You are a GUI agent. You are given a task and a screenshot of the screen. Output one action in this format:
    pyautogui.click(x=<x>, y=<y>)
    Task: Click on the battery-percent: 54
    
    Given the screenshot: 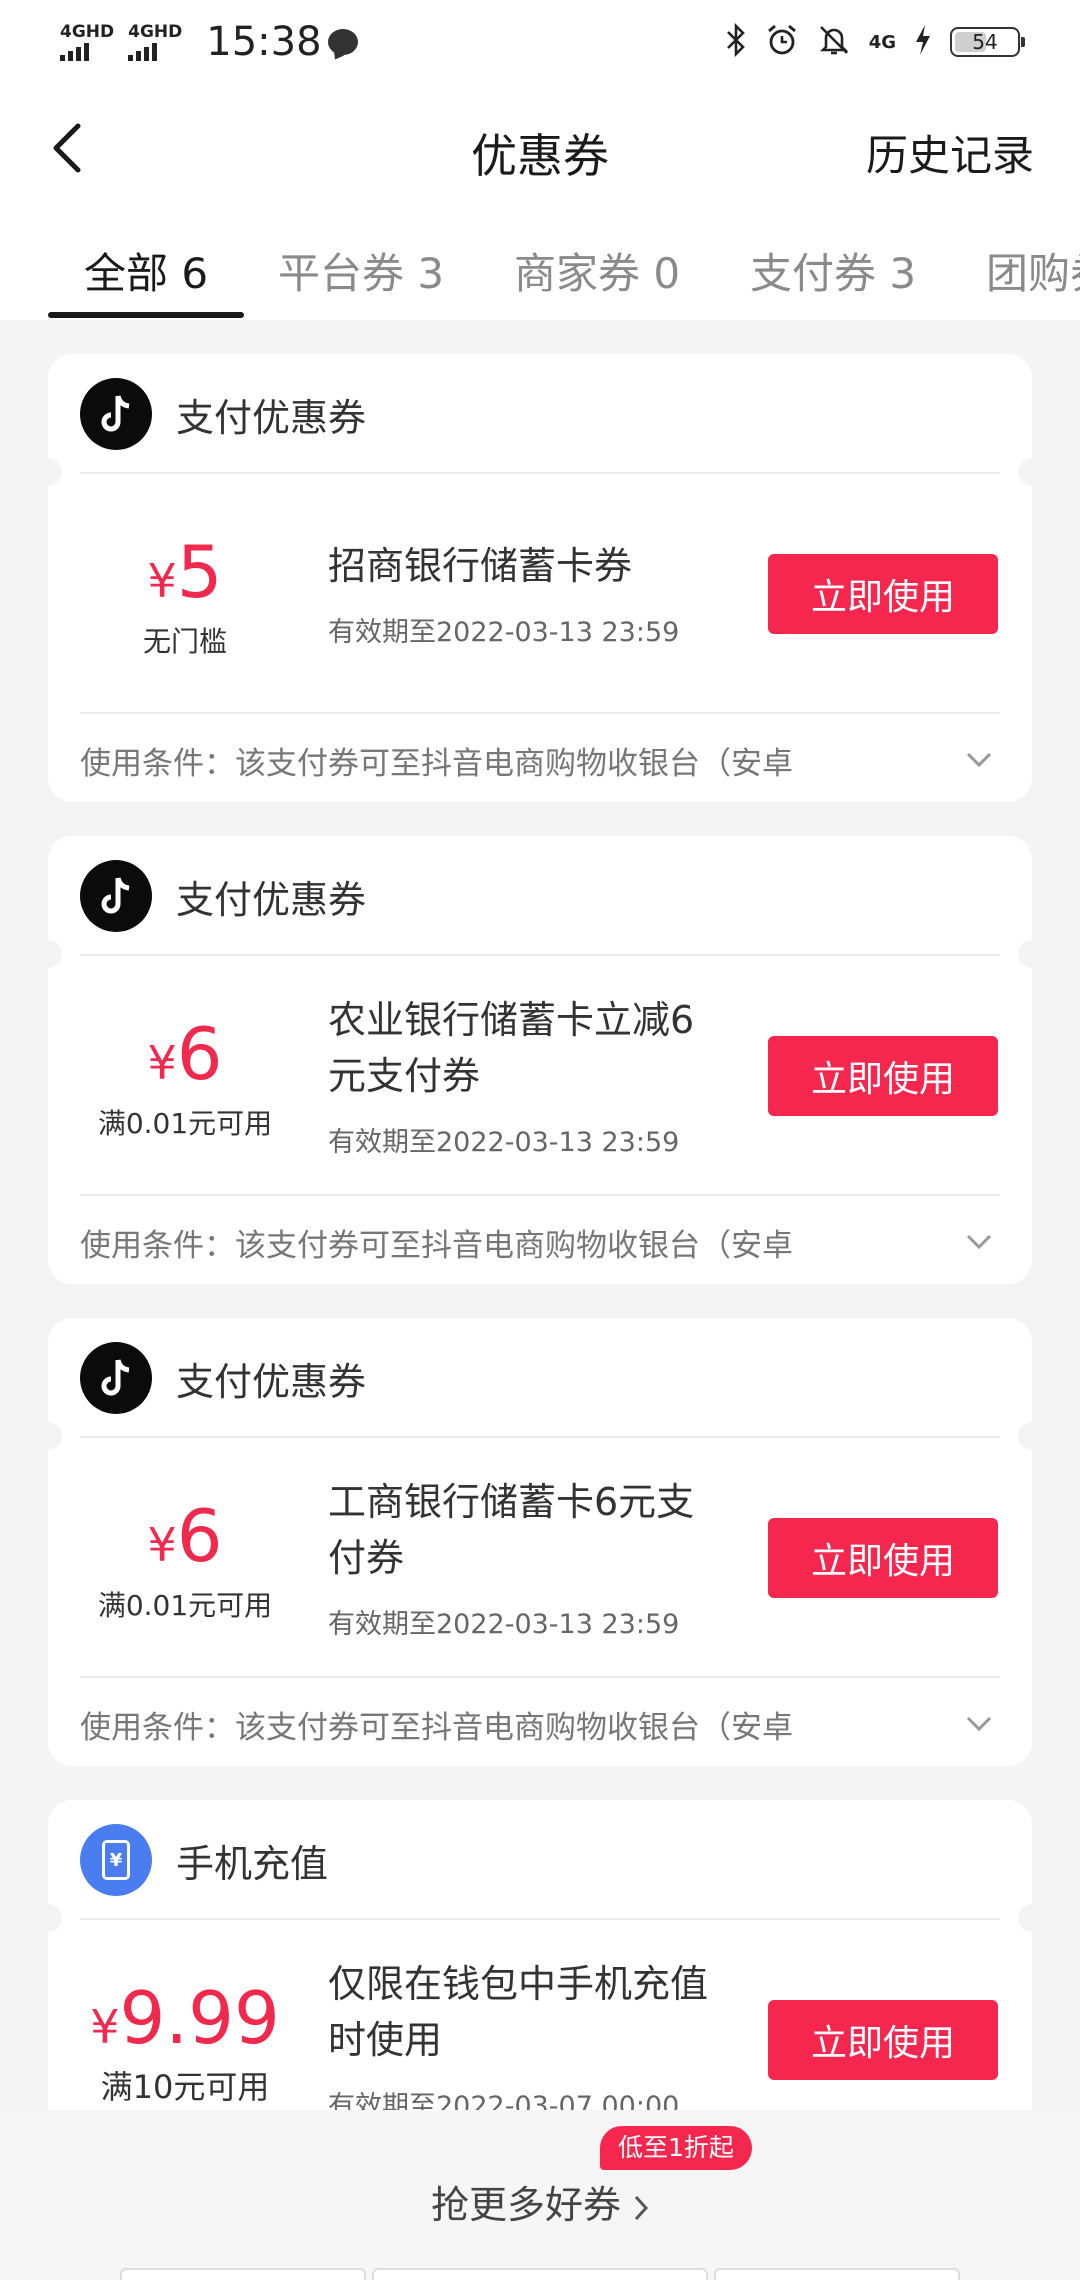 What is the action you would take?
    pyautogui.click(x=985, y=42)
    